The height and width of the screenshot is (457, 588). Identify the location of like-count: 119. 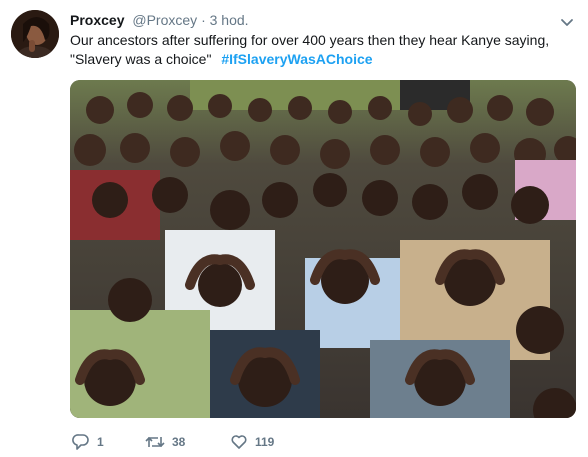
(265, 442).